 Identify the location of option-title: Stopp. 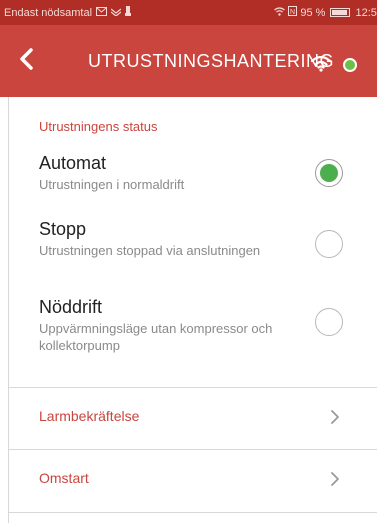
(63, 229).